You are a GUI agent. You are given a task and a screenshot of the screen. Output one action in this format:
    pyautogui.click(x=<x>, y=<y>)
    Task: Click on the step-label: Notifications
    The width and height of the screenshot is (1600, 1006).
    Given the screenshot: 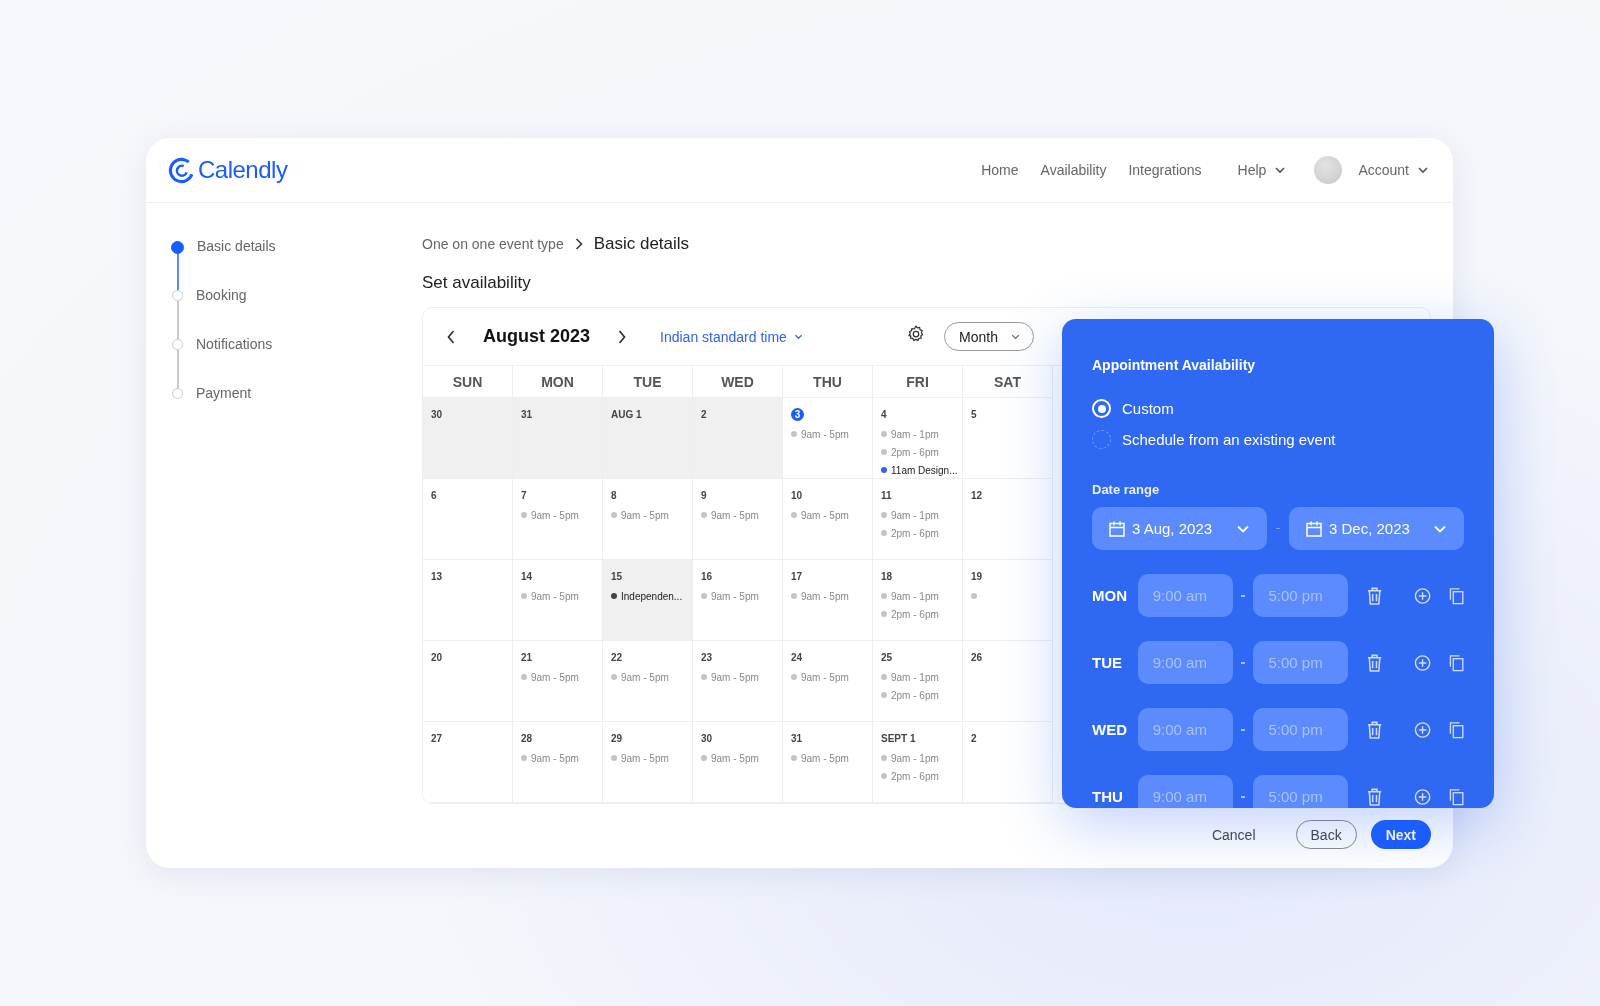 What is the action you would take?
    pyautogui.click(x=234, y=344)
    